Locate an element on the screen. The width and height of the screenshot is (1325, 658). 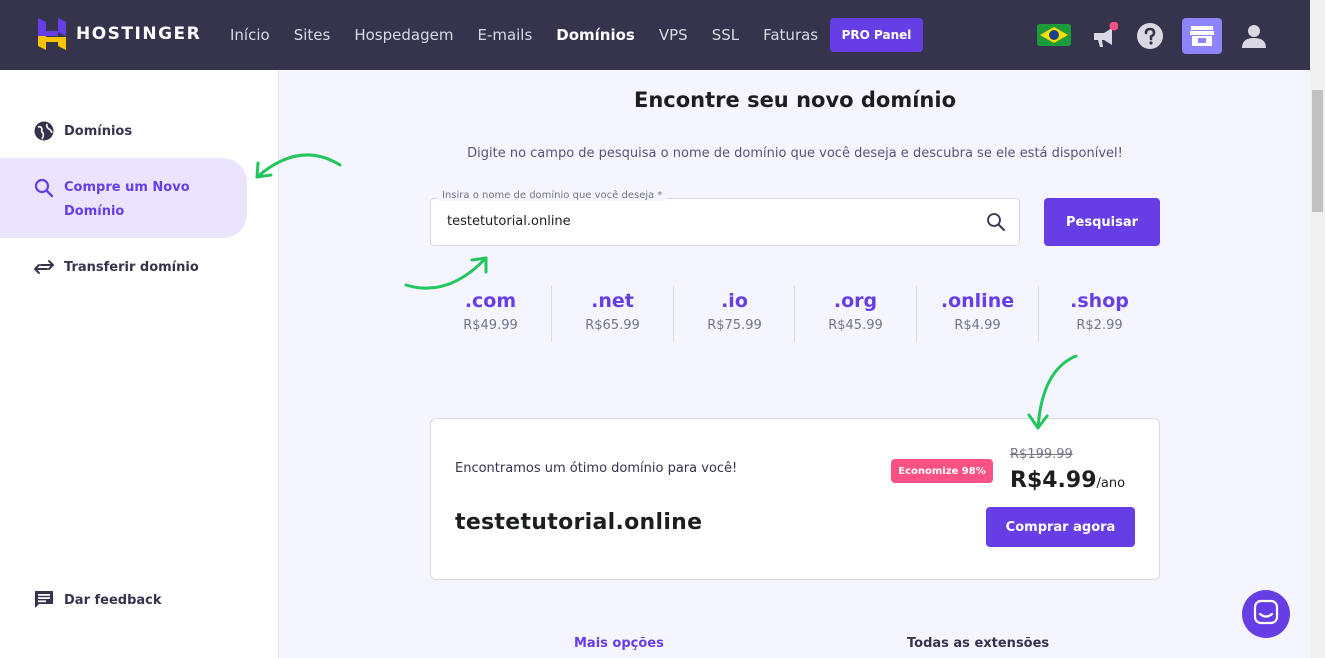
price-period: /ano is located at coordinates (1111, 483).